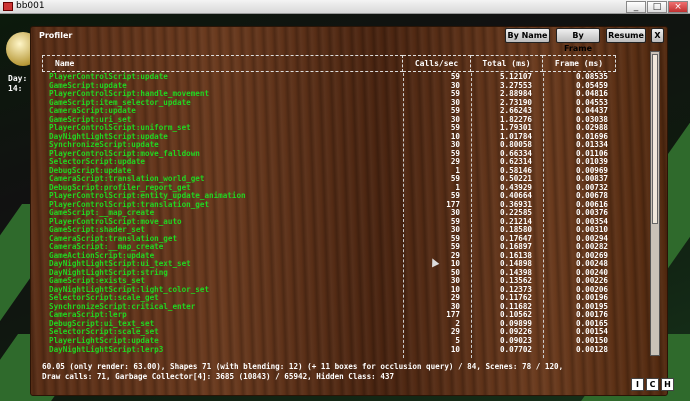  I want to click on profiler-scrollbar, so click(655, 203).